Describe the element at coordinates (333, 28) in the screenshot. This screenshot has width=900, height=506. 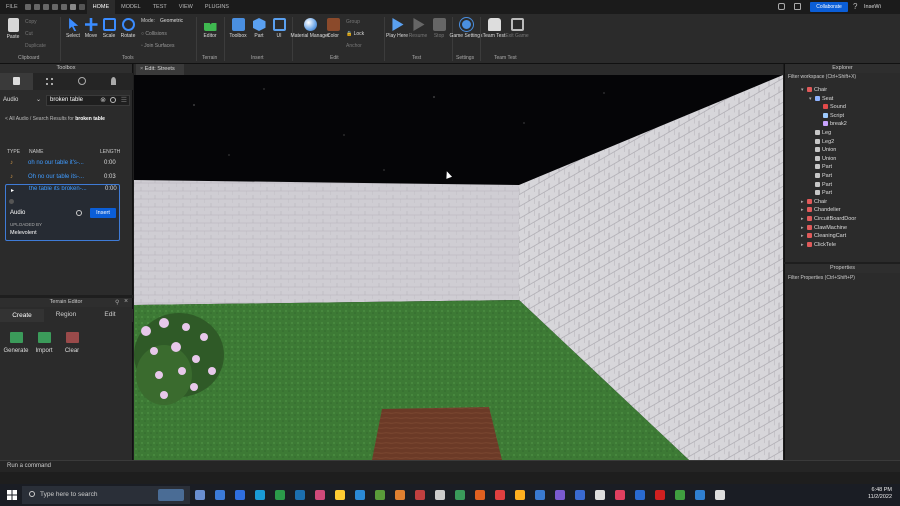
I see `color-button: Color` at that location.